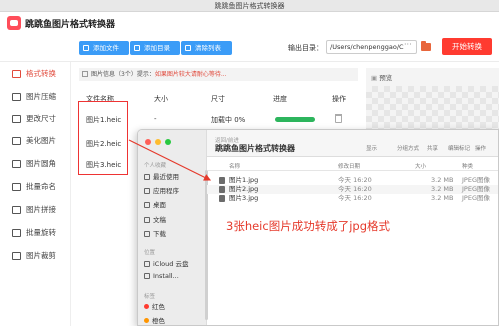 Image resolution: width=499 pixels, height=326 pixels. What do you see at coordinates (166, 177) in the screenshot?
I see `finder-item-label: 最近使用` at bounding box center [166, 177].